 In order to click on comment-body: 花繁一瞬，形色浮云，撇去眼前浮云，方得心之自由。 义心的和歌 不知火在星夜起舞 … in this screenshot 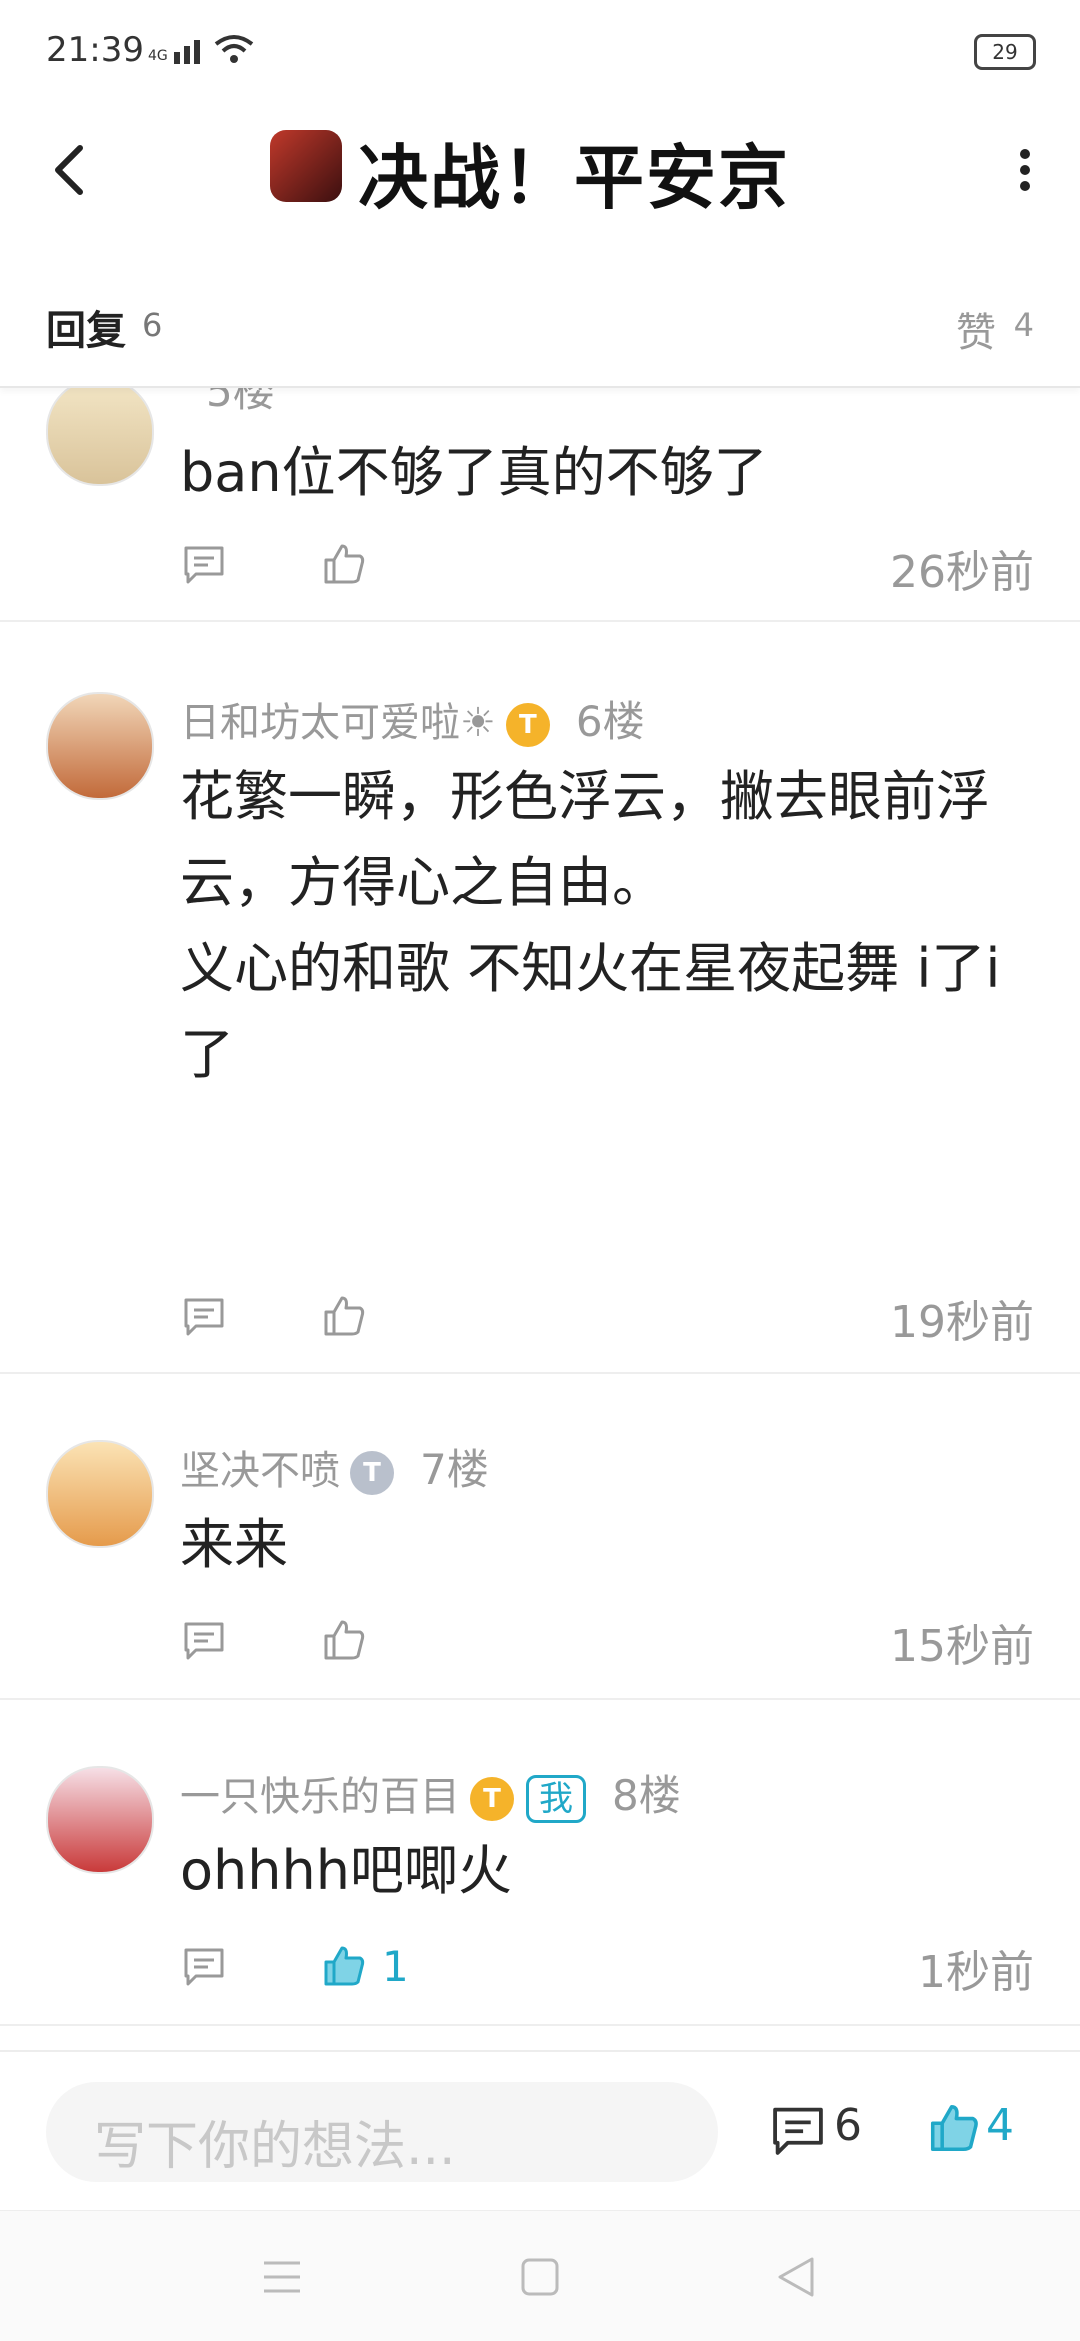, I will do `click(590, 925)`.